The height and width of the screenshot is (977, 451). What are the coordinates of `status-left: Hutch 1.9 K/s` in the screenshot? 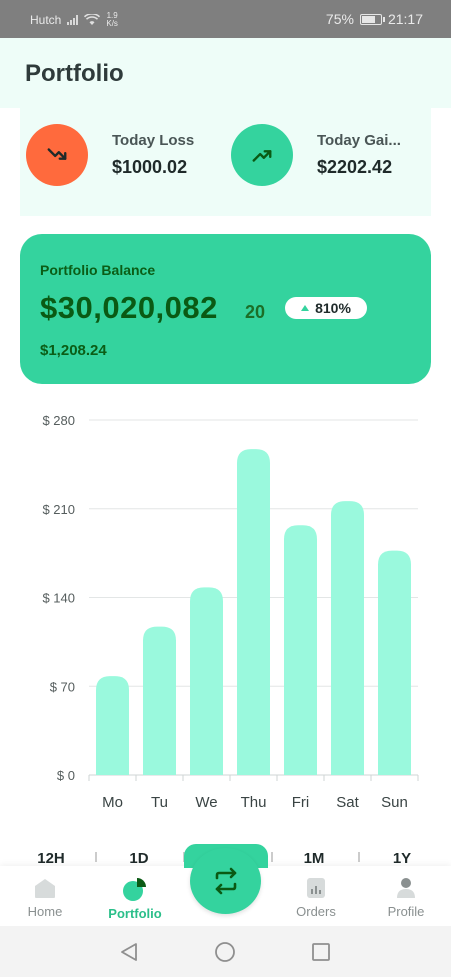 It's located at (74, 20).